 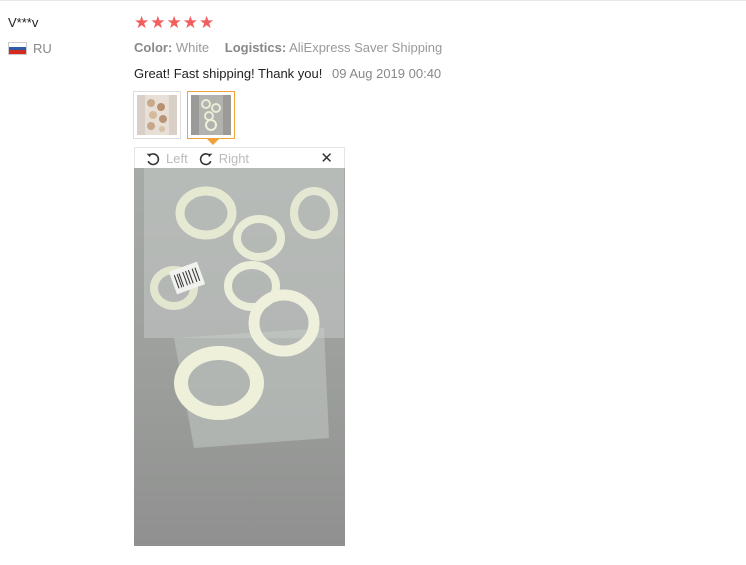 I want to click on rotate-left-button: Left, so click(x=166, y=159).